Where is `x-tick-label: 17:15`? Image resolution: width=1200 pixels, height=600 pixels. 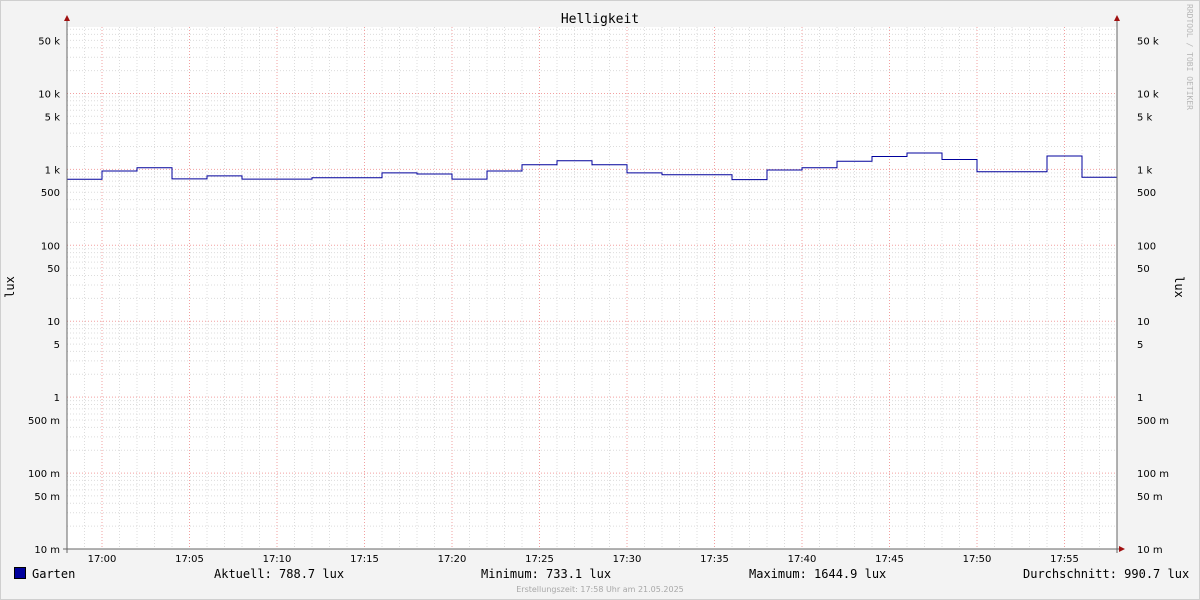 x-tick-label: 17:15 is located at coordinates (364, 559).